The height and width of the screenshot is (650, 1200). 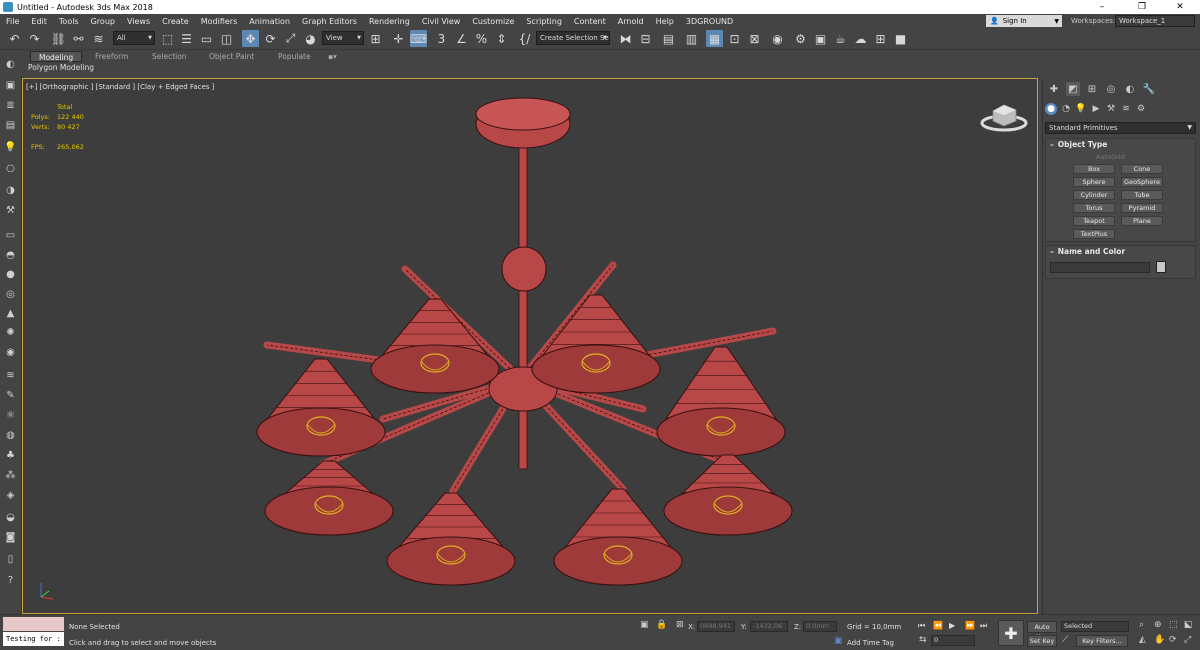 What do you see at coordinates (1120, 128) in the screenshot?
I see `primitive-category-dropdown: Standard Primitives ▼` at bounding box center [1120, 128].